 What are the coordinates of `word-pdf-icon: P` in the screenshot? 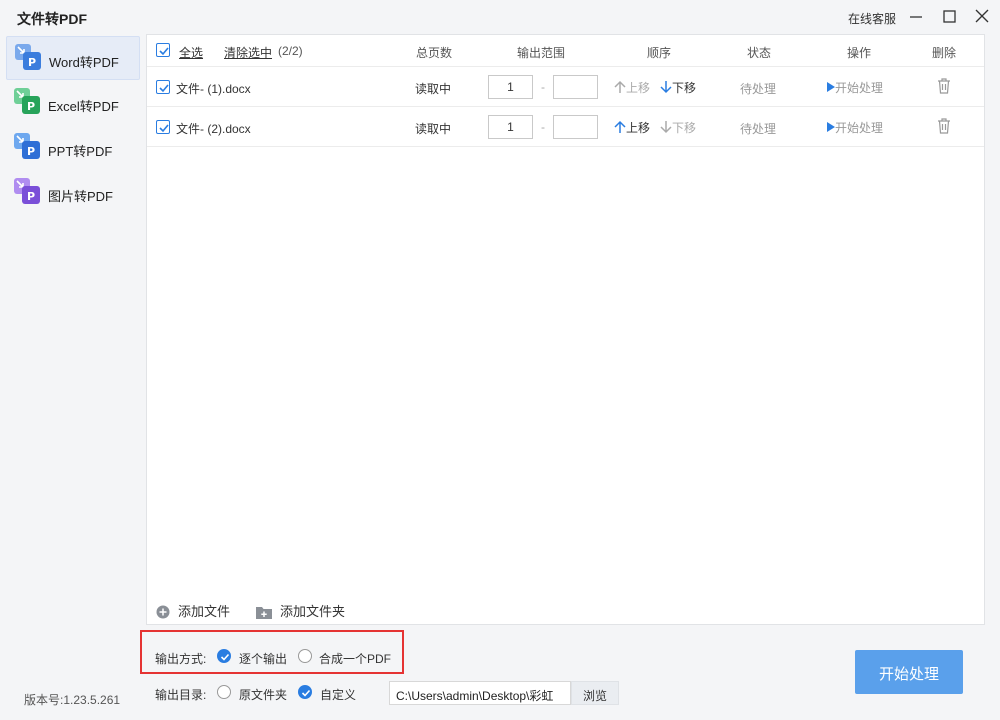 It's located at (28, 57).